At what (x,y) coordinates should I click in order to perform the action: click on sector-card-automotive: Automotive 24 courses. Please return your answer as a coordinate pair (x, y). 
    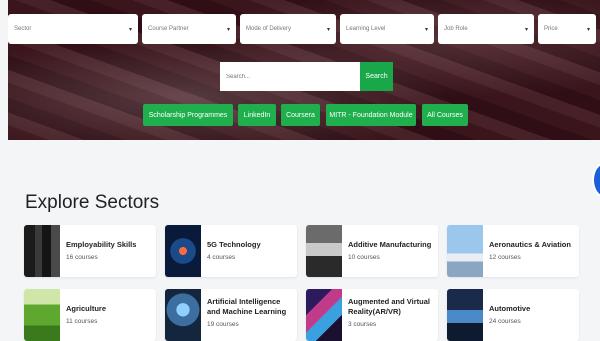
    Looking at the image, I should click on (513, 315).